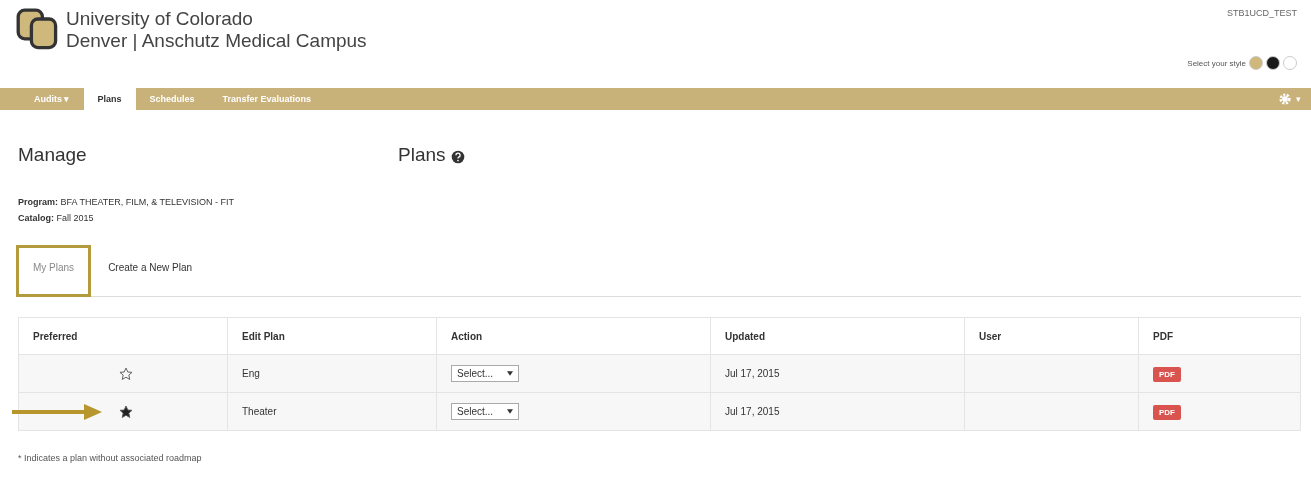 Image resolution: width=1311 pixels, height=501 pixels. What do you see at coordinates (172, 99) in the screenshot?
I see `nav-tab: Schedules` at bounding box center [172, 99].